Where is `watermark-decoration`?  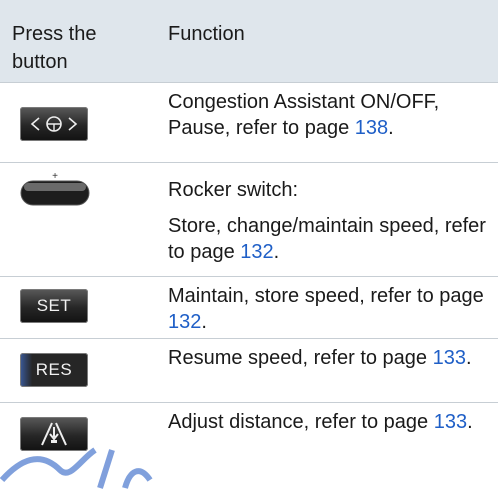 watermark-decoration is located at coordinates (76, 468).